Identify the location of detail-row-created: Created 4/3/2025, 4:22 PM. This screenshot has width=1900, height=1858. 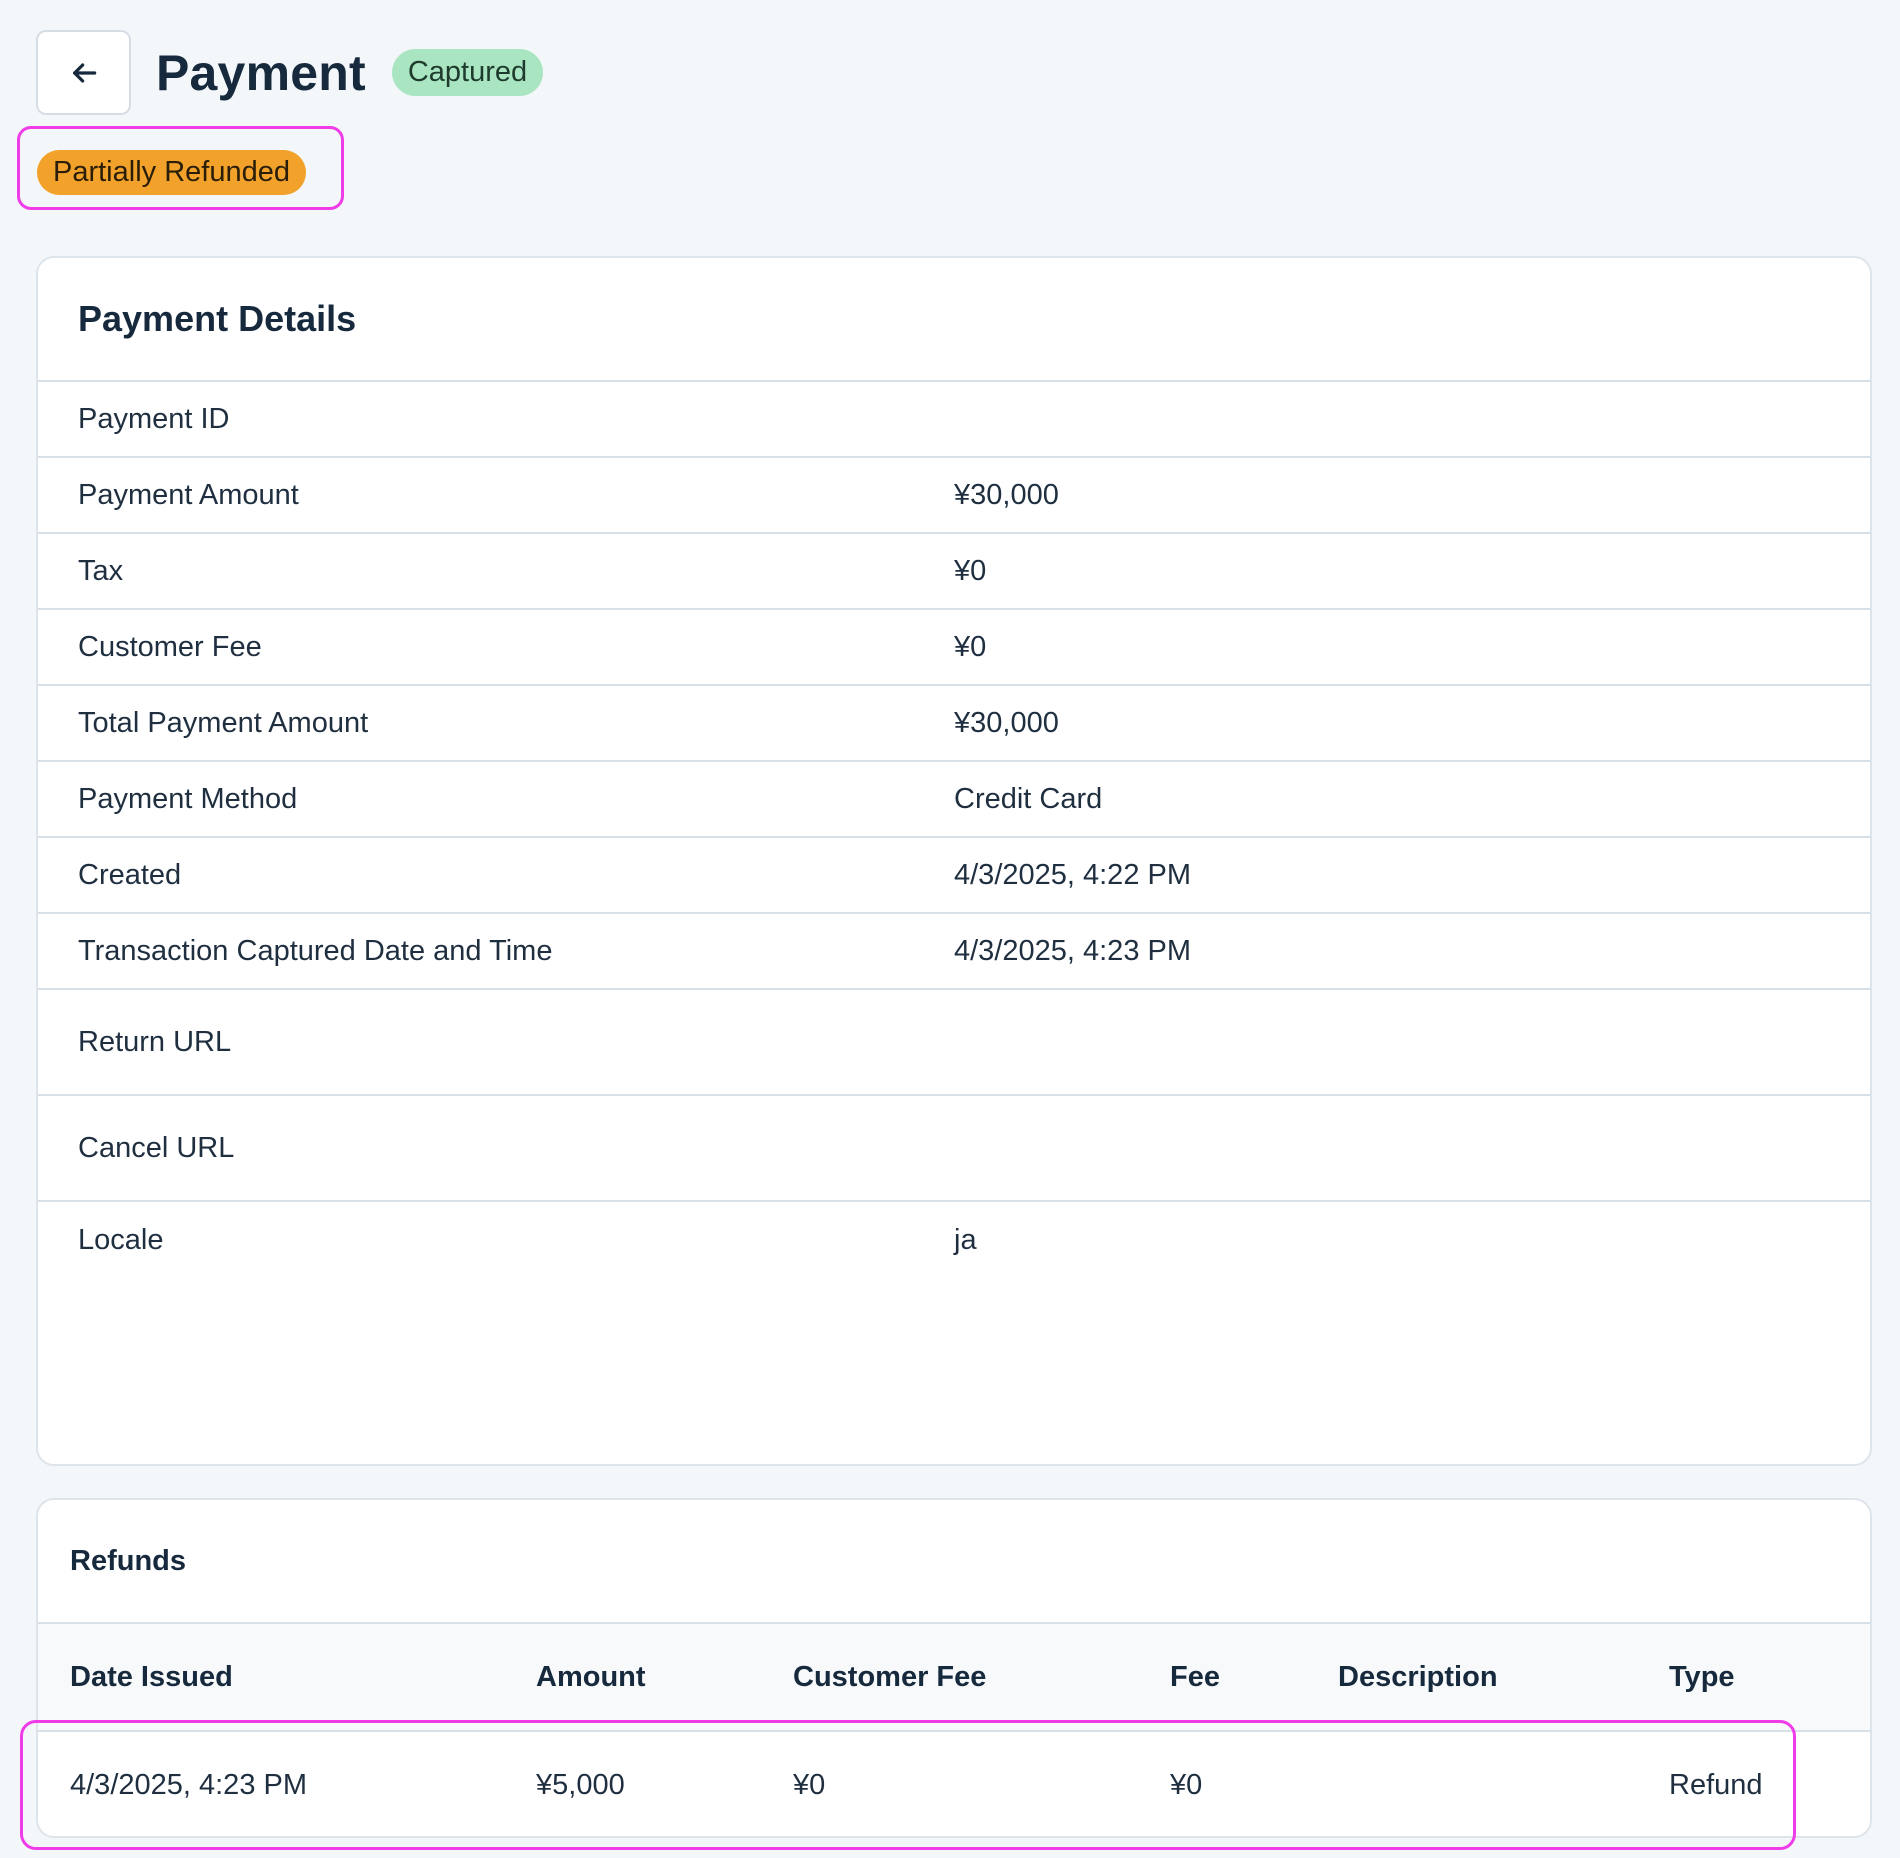
(954, 876).